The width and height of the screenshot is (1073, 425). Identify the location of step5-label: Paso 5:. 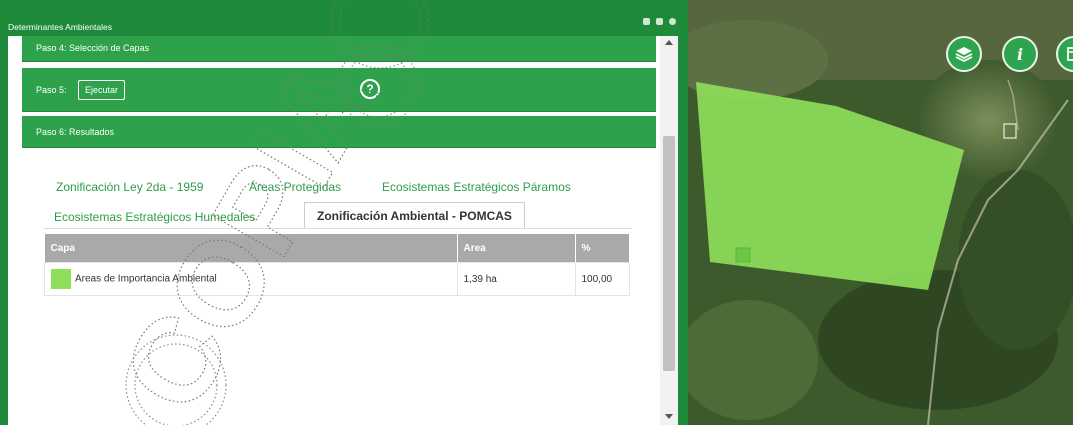
(51, 90).